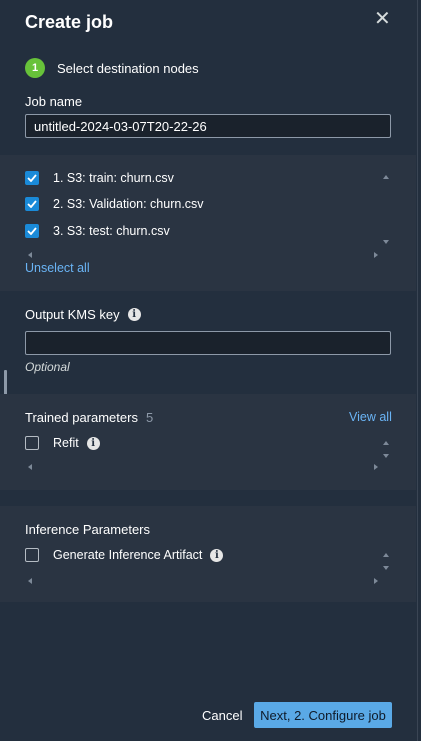 The width and height of the screenshot is (421, 741). Describe the element at coordinates (69, 22) in the screenshot. I see `panel-title: Create job` at that location.